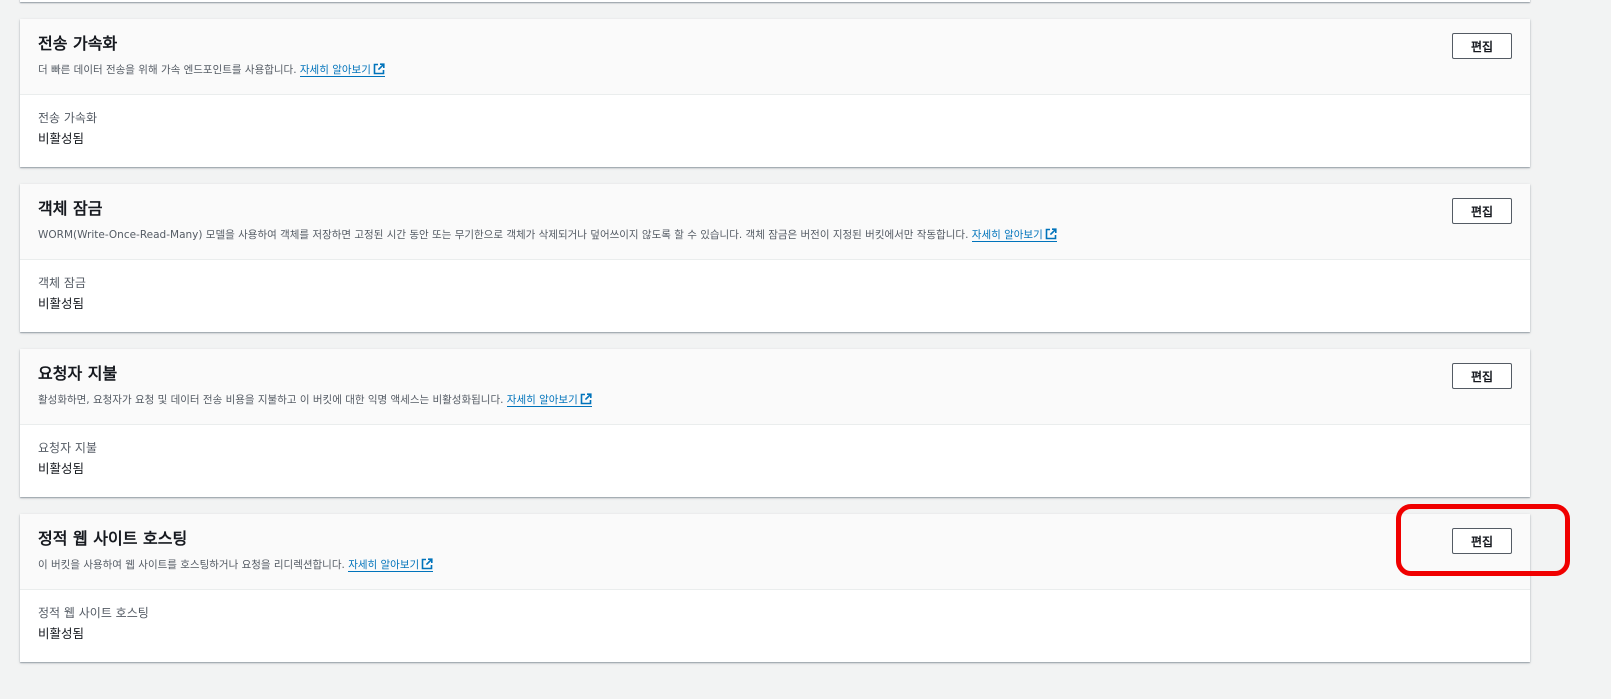  Describe the element at coordinates (78, 43) in the screenshot. I see `panel-title: 전송 가속화` at that location.